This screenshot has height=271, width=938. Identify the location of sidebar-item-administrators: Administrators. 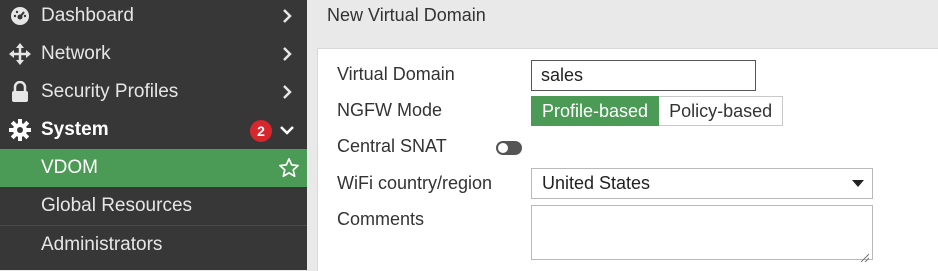
(153, 245).